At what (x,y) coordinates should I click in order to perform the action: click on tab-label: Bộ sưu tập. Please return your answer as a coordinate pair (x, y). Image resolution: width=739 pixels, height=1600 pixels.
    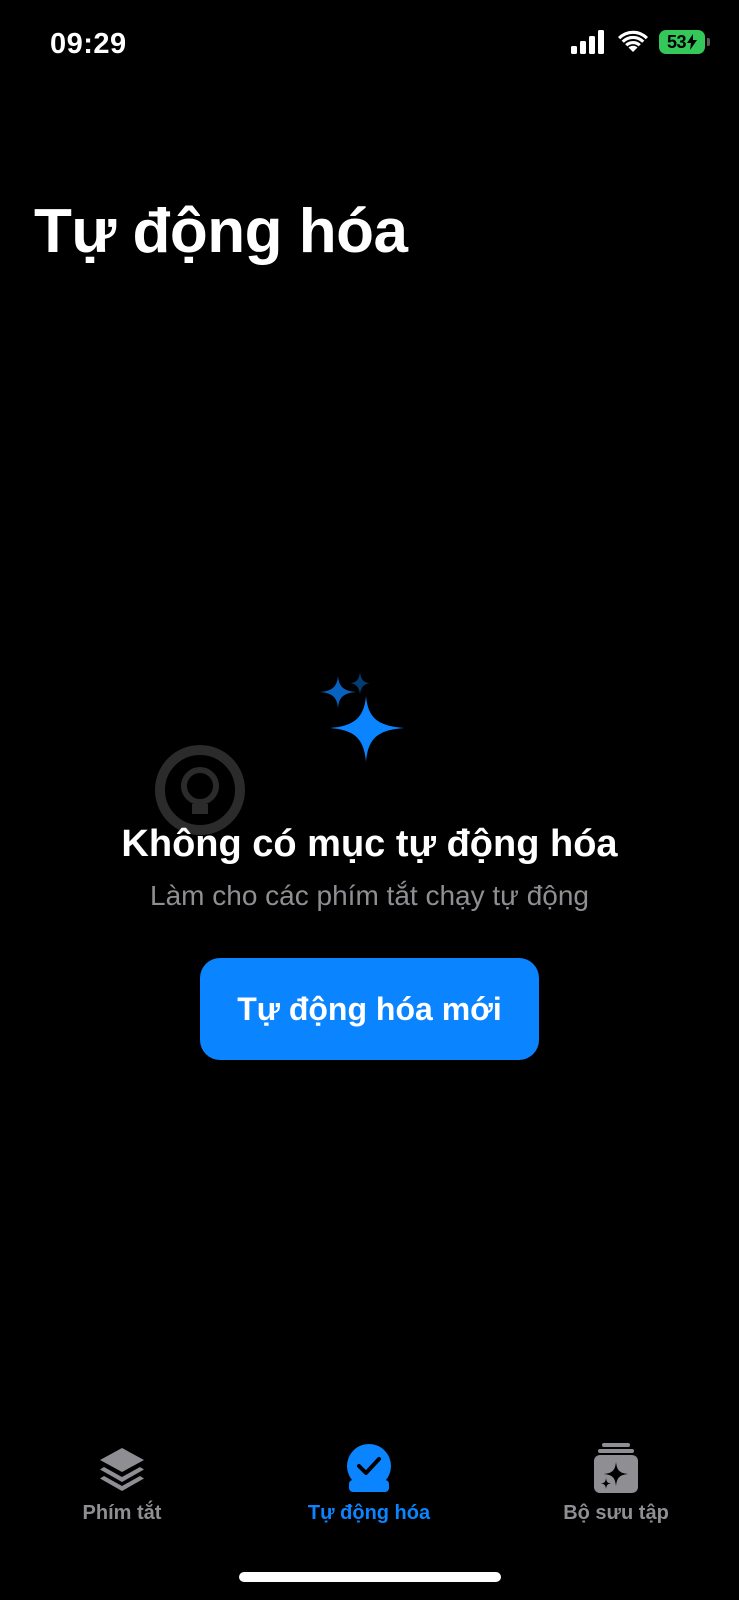
    Looking at the image, I should click on (616, 1513).